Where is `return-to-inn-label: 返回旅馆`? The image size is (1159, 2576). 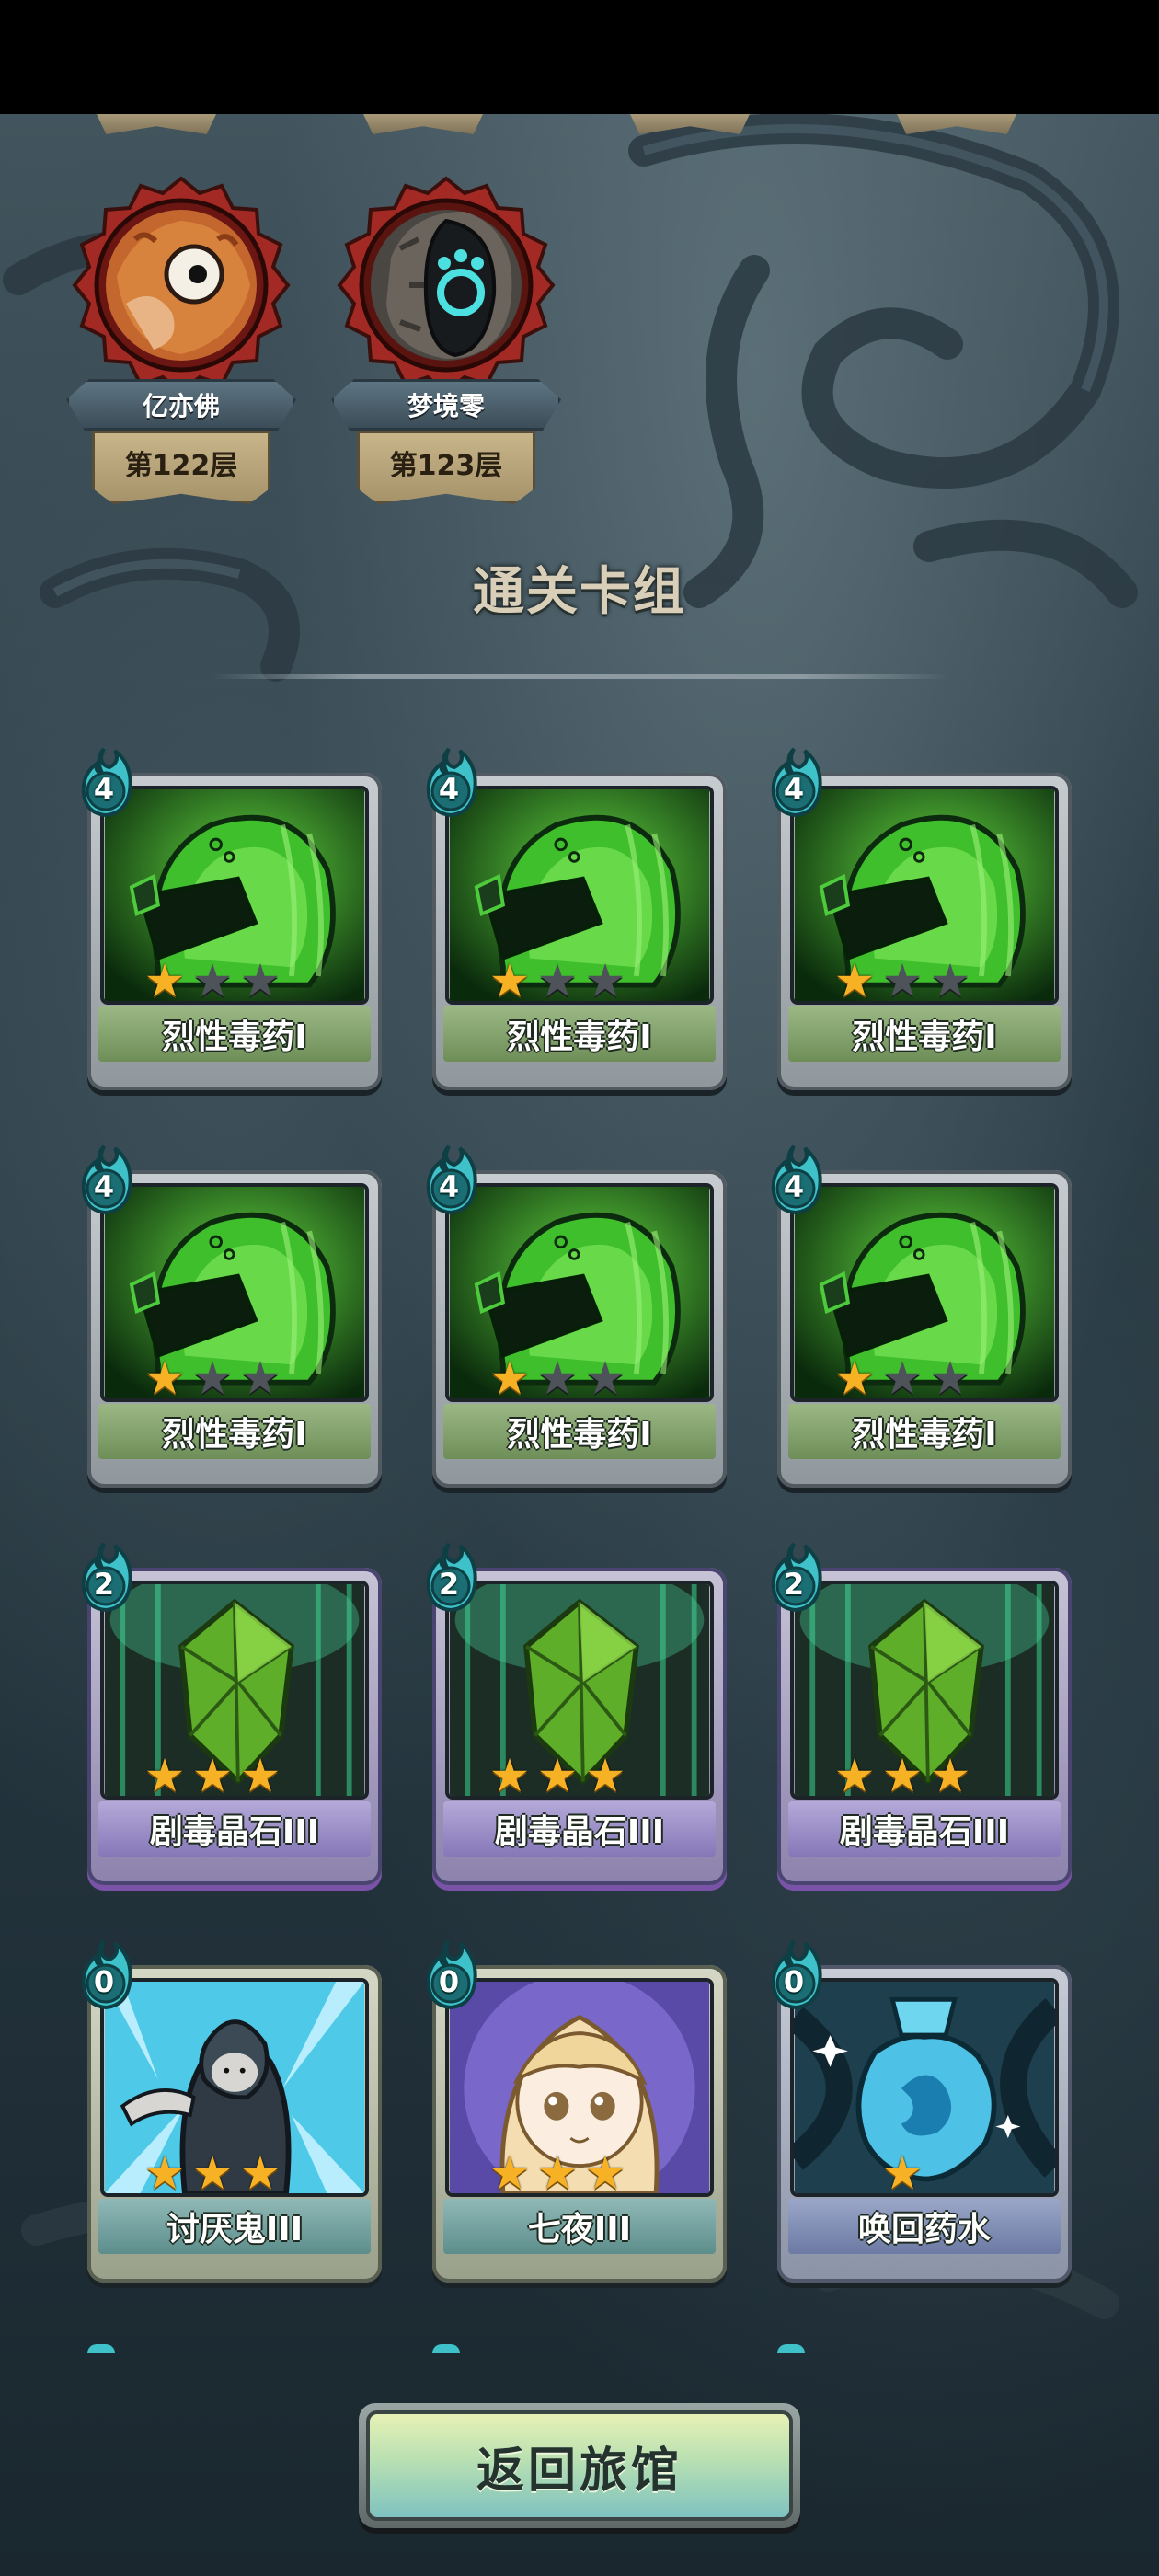
return-to-inn-label: 返回旅馆 is located at coordinates (579, 2465).